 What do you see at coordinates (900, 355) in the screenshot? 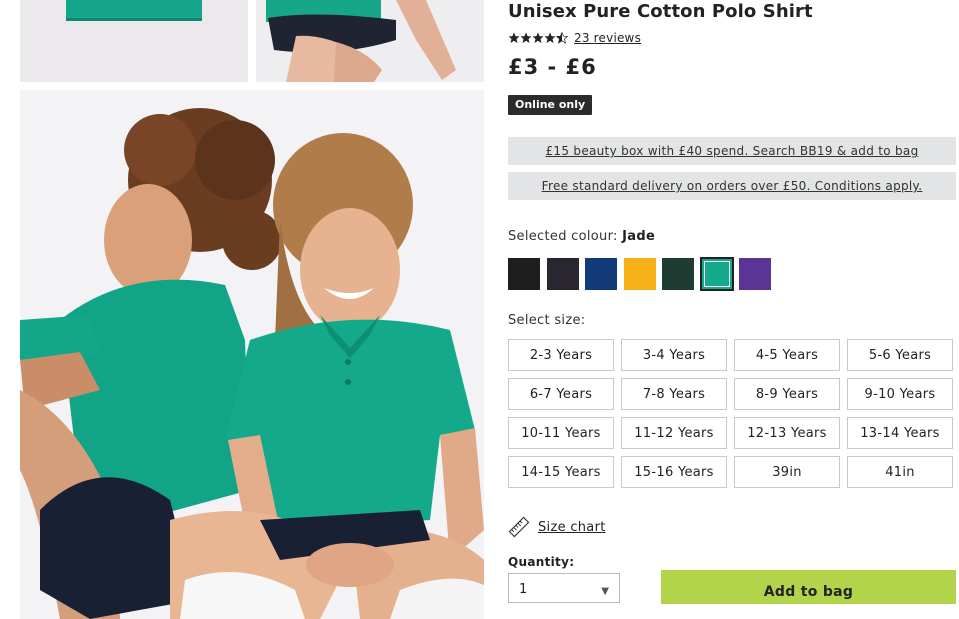
I see `size-option-5-6-years: 5-6 Years` at bounding box center [900, 355].